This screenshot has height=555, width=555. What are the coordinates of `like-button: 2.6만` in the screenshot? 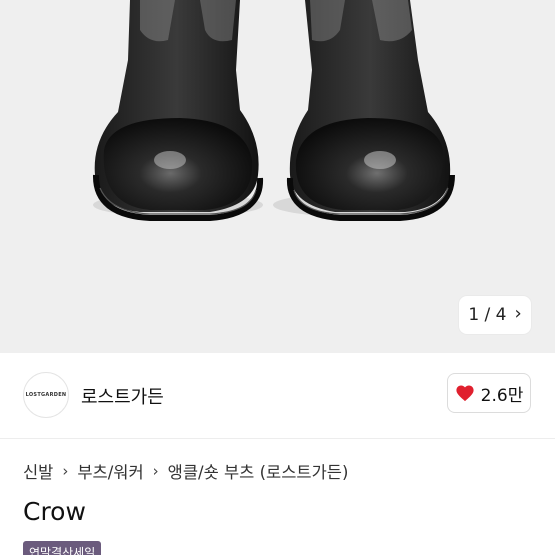 It's located at (489, 393).